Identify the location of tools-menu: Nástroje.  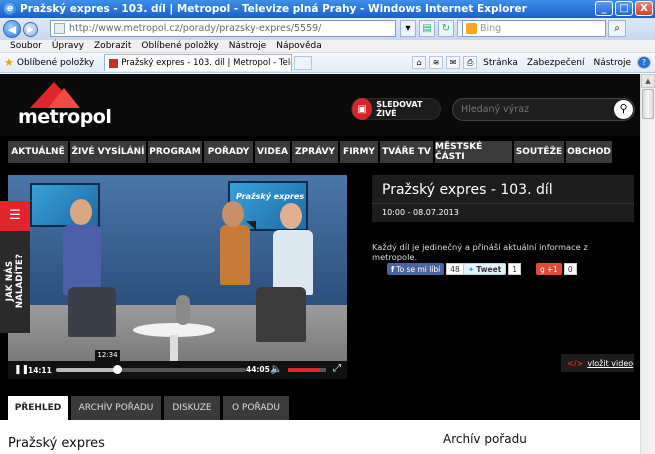
(612, 63).